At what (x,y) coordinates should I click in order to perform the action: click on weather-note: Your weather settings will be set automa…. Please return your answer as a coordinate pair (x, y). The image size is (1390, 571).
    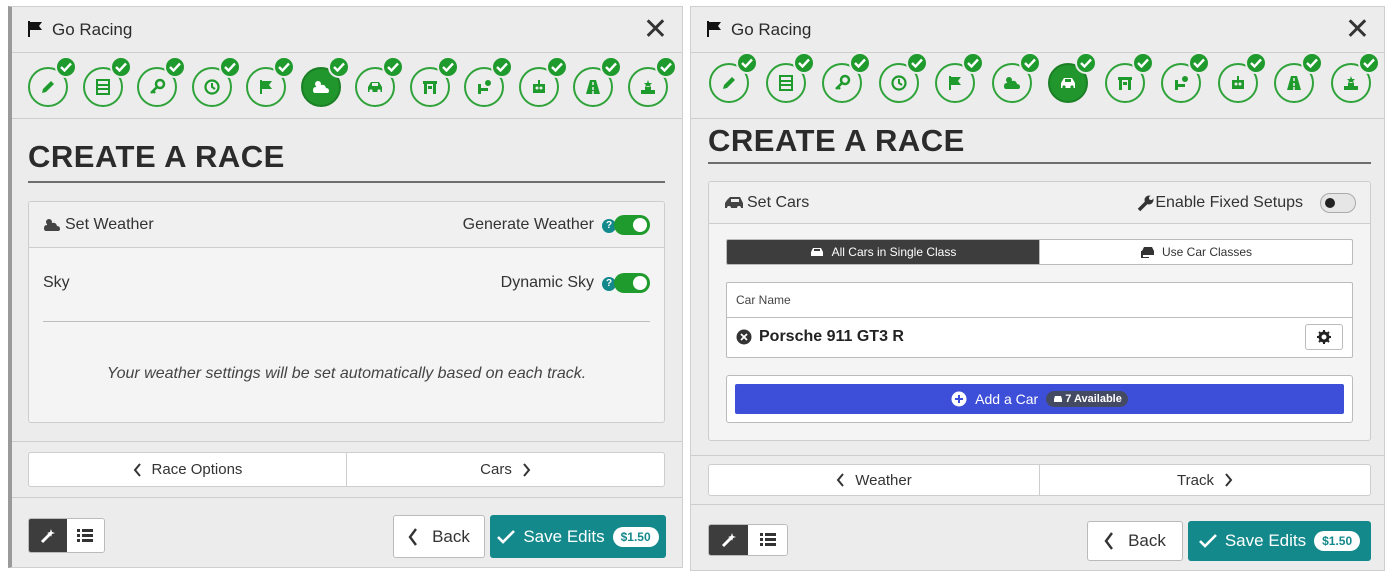
    Looking at the image, I should click on (346, 373).